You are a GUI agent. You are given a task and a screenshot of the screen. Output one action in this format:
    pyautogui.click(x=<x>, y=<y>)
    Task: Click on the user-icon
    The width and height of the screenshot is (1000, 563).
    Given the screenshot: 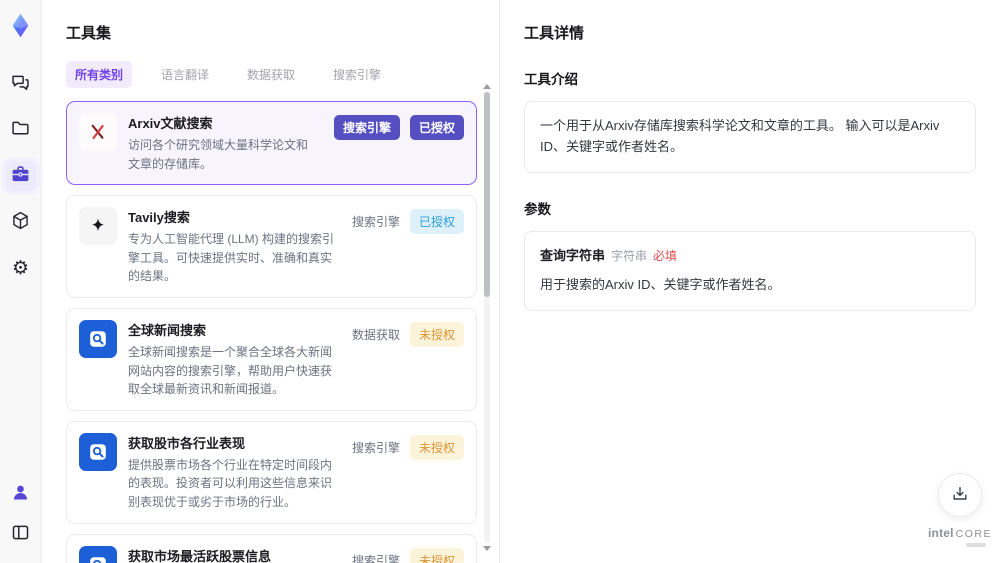 What is the action you would take?
    pyautogui.click(x=20, y=494)
    